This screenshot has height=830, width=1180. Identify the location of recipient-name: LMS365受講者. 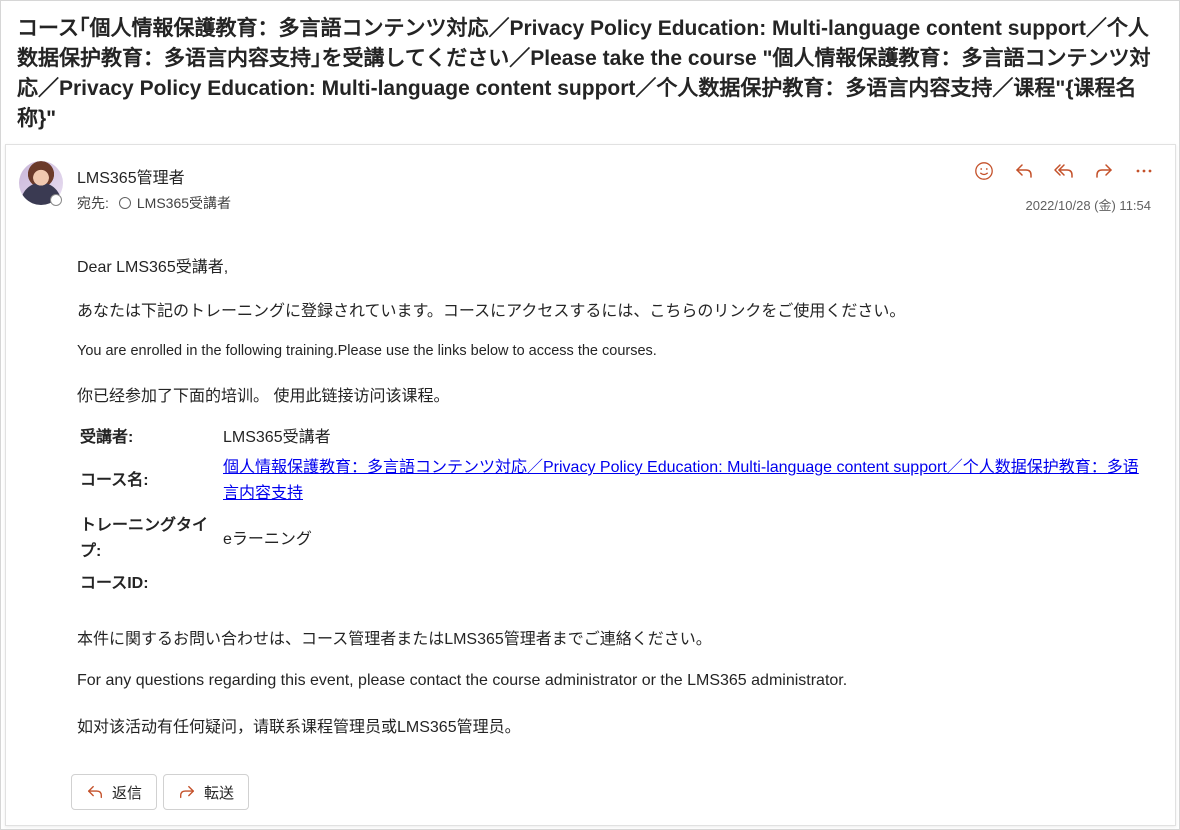
(184, 203).